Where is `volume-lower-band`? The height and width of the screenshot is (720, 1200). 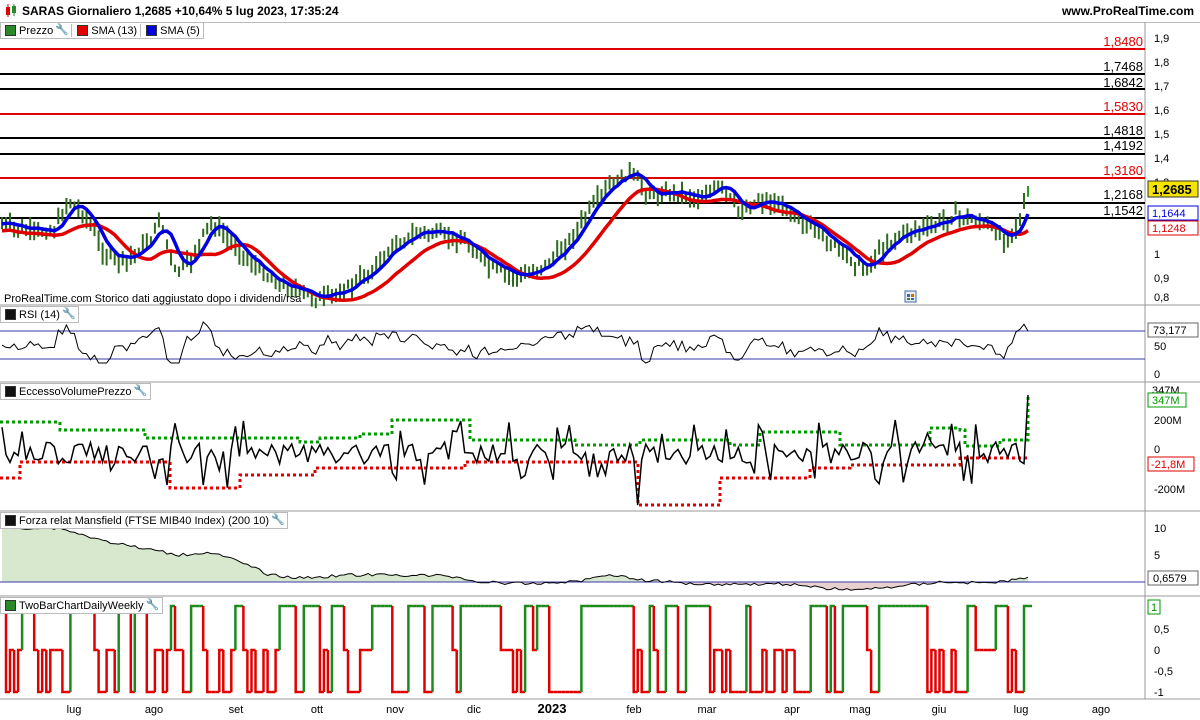
volume-lower-band is located at coordinates (514, 481).